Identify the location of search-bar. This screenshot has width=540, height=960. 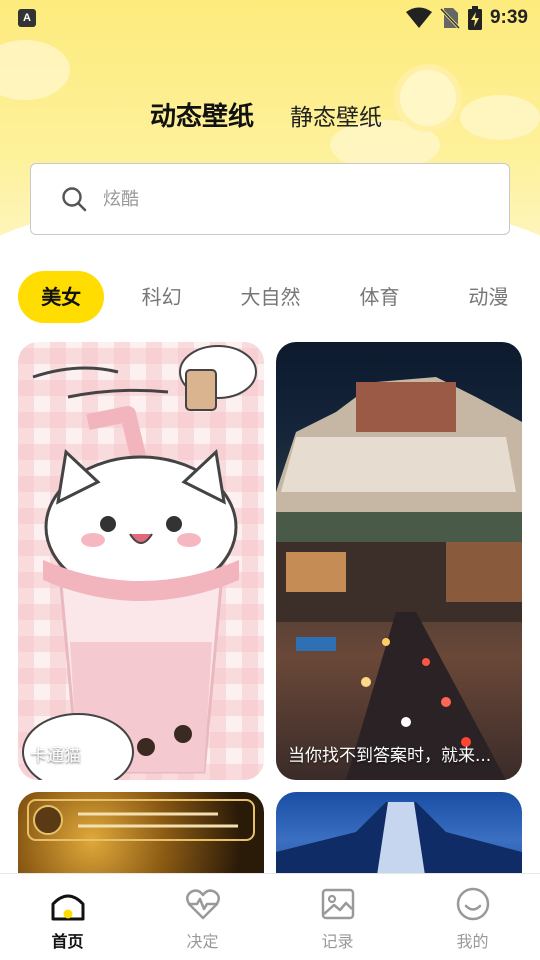
(270, 199).